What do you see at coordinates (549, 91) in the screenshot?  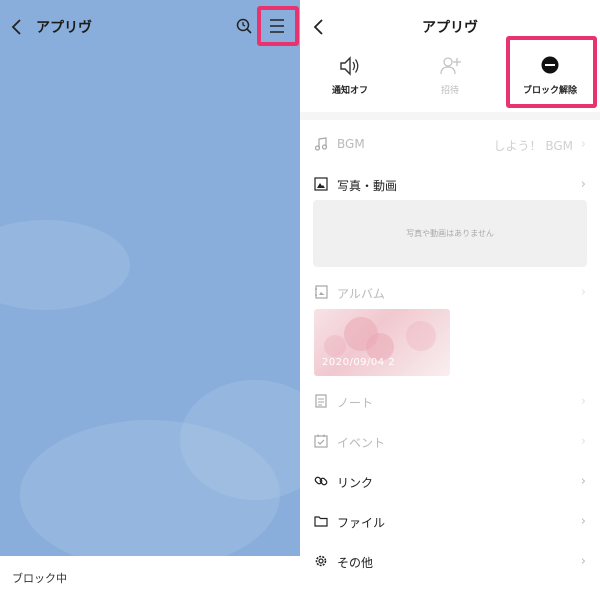 I see `unblock-label: ブロック解除` at bounding box center [549, 91].